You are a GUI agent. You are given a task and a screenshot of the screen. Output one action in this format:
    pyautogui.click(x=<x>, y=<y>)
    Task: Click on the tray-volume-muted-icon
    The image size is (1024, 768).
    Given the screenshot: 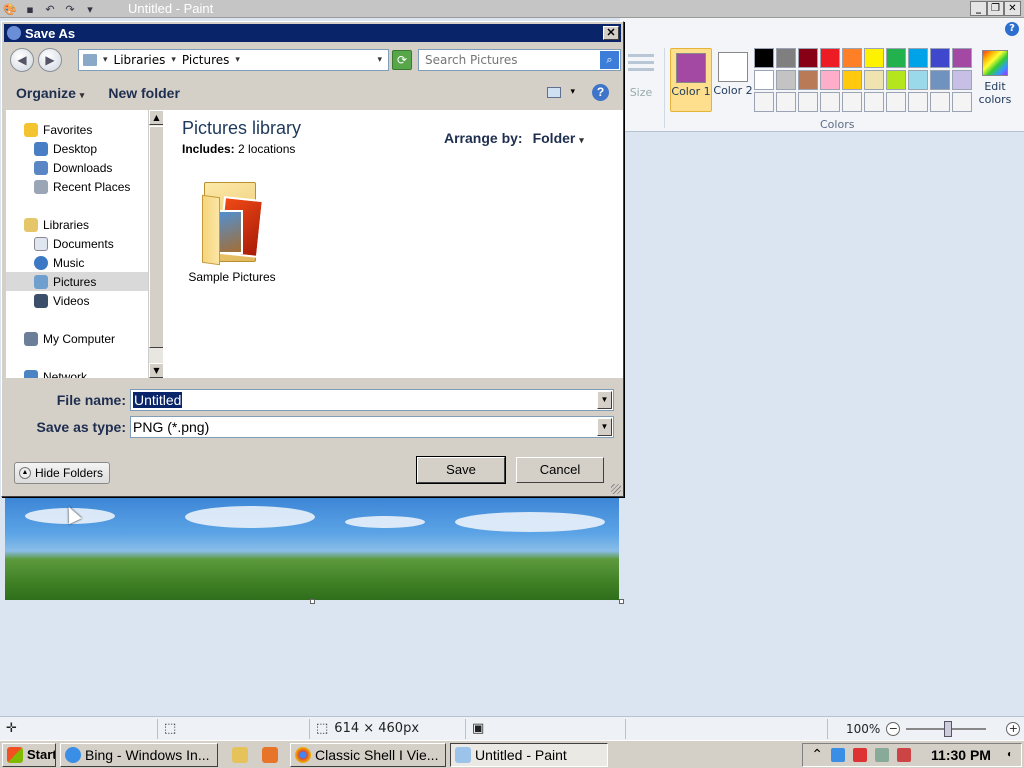 What is the action you would take?
    pyautogui.click(x=904, y=754)
    